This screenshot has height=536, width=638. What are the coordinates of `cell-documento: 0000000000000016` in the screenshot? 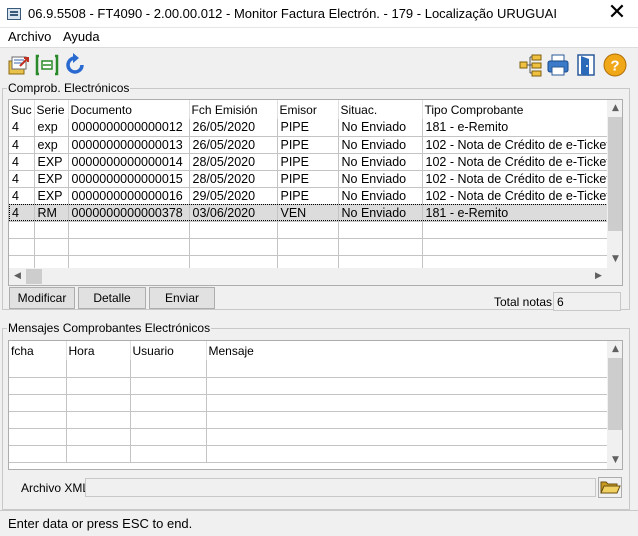 It's located at (129, 196).